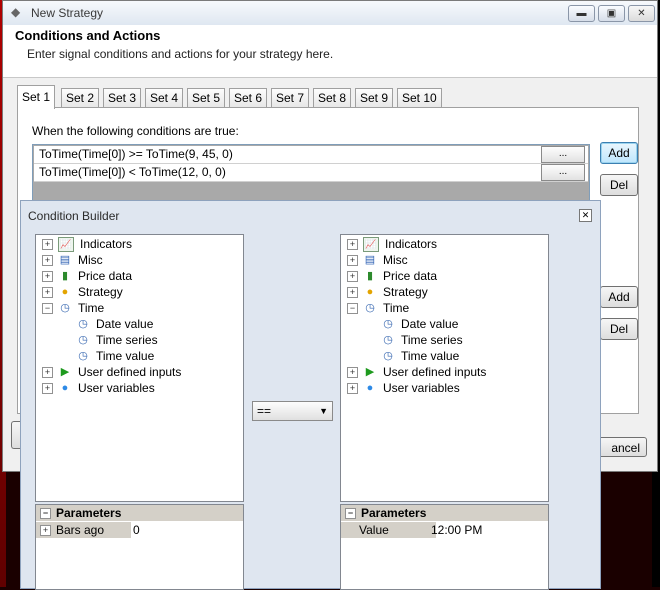  Describe the element at coordinates (290, 98) in the screenshot. I see `tab-set-7: Set 7` at that location.